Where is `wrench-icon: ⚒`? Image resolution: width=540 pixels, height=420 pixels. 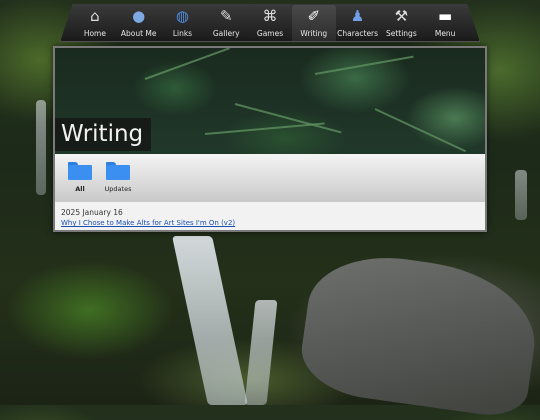 wrench-icon: ⚒ is located at coordinates (401, 16).